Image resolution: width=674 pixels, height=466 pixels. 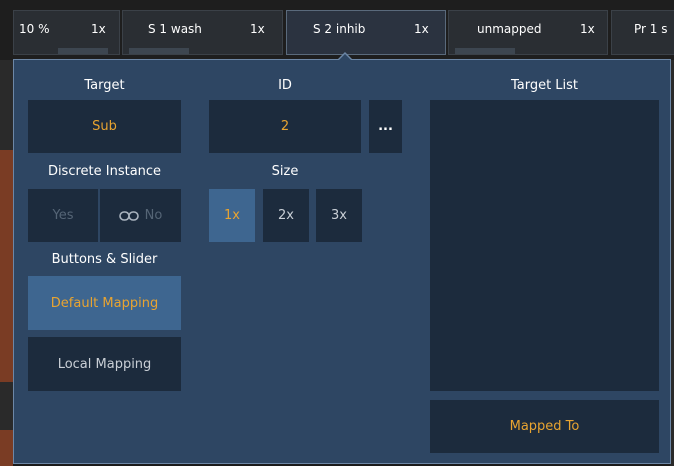 I want to click on fader-tab-3: S 2 inhib 1x, so click(x=366, y=32).